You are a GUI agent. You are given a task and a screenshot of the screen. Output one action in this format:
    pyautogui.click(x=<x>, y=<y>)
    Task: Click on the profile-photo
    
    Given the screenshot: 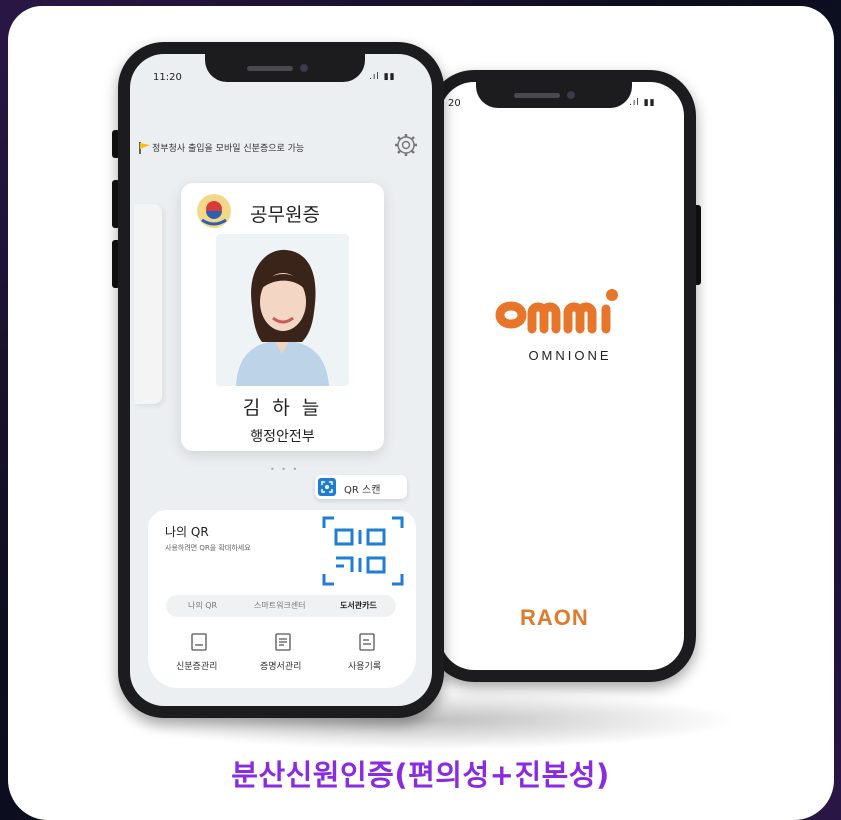 What is the action you would take?
    pyautogui.click(x=282, y=310)
    